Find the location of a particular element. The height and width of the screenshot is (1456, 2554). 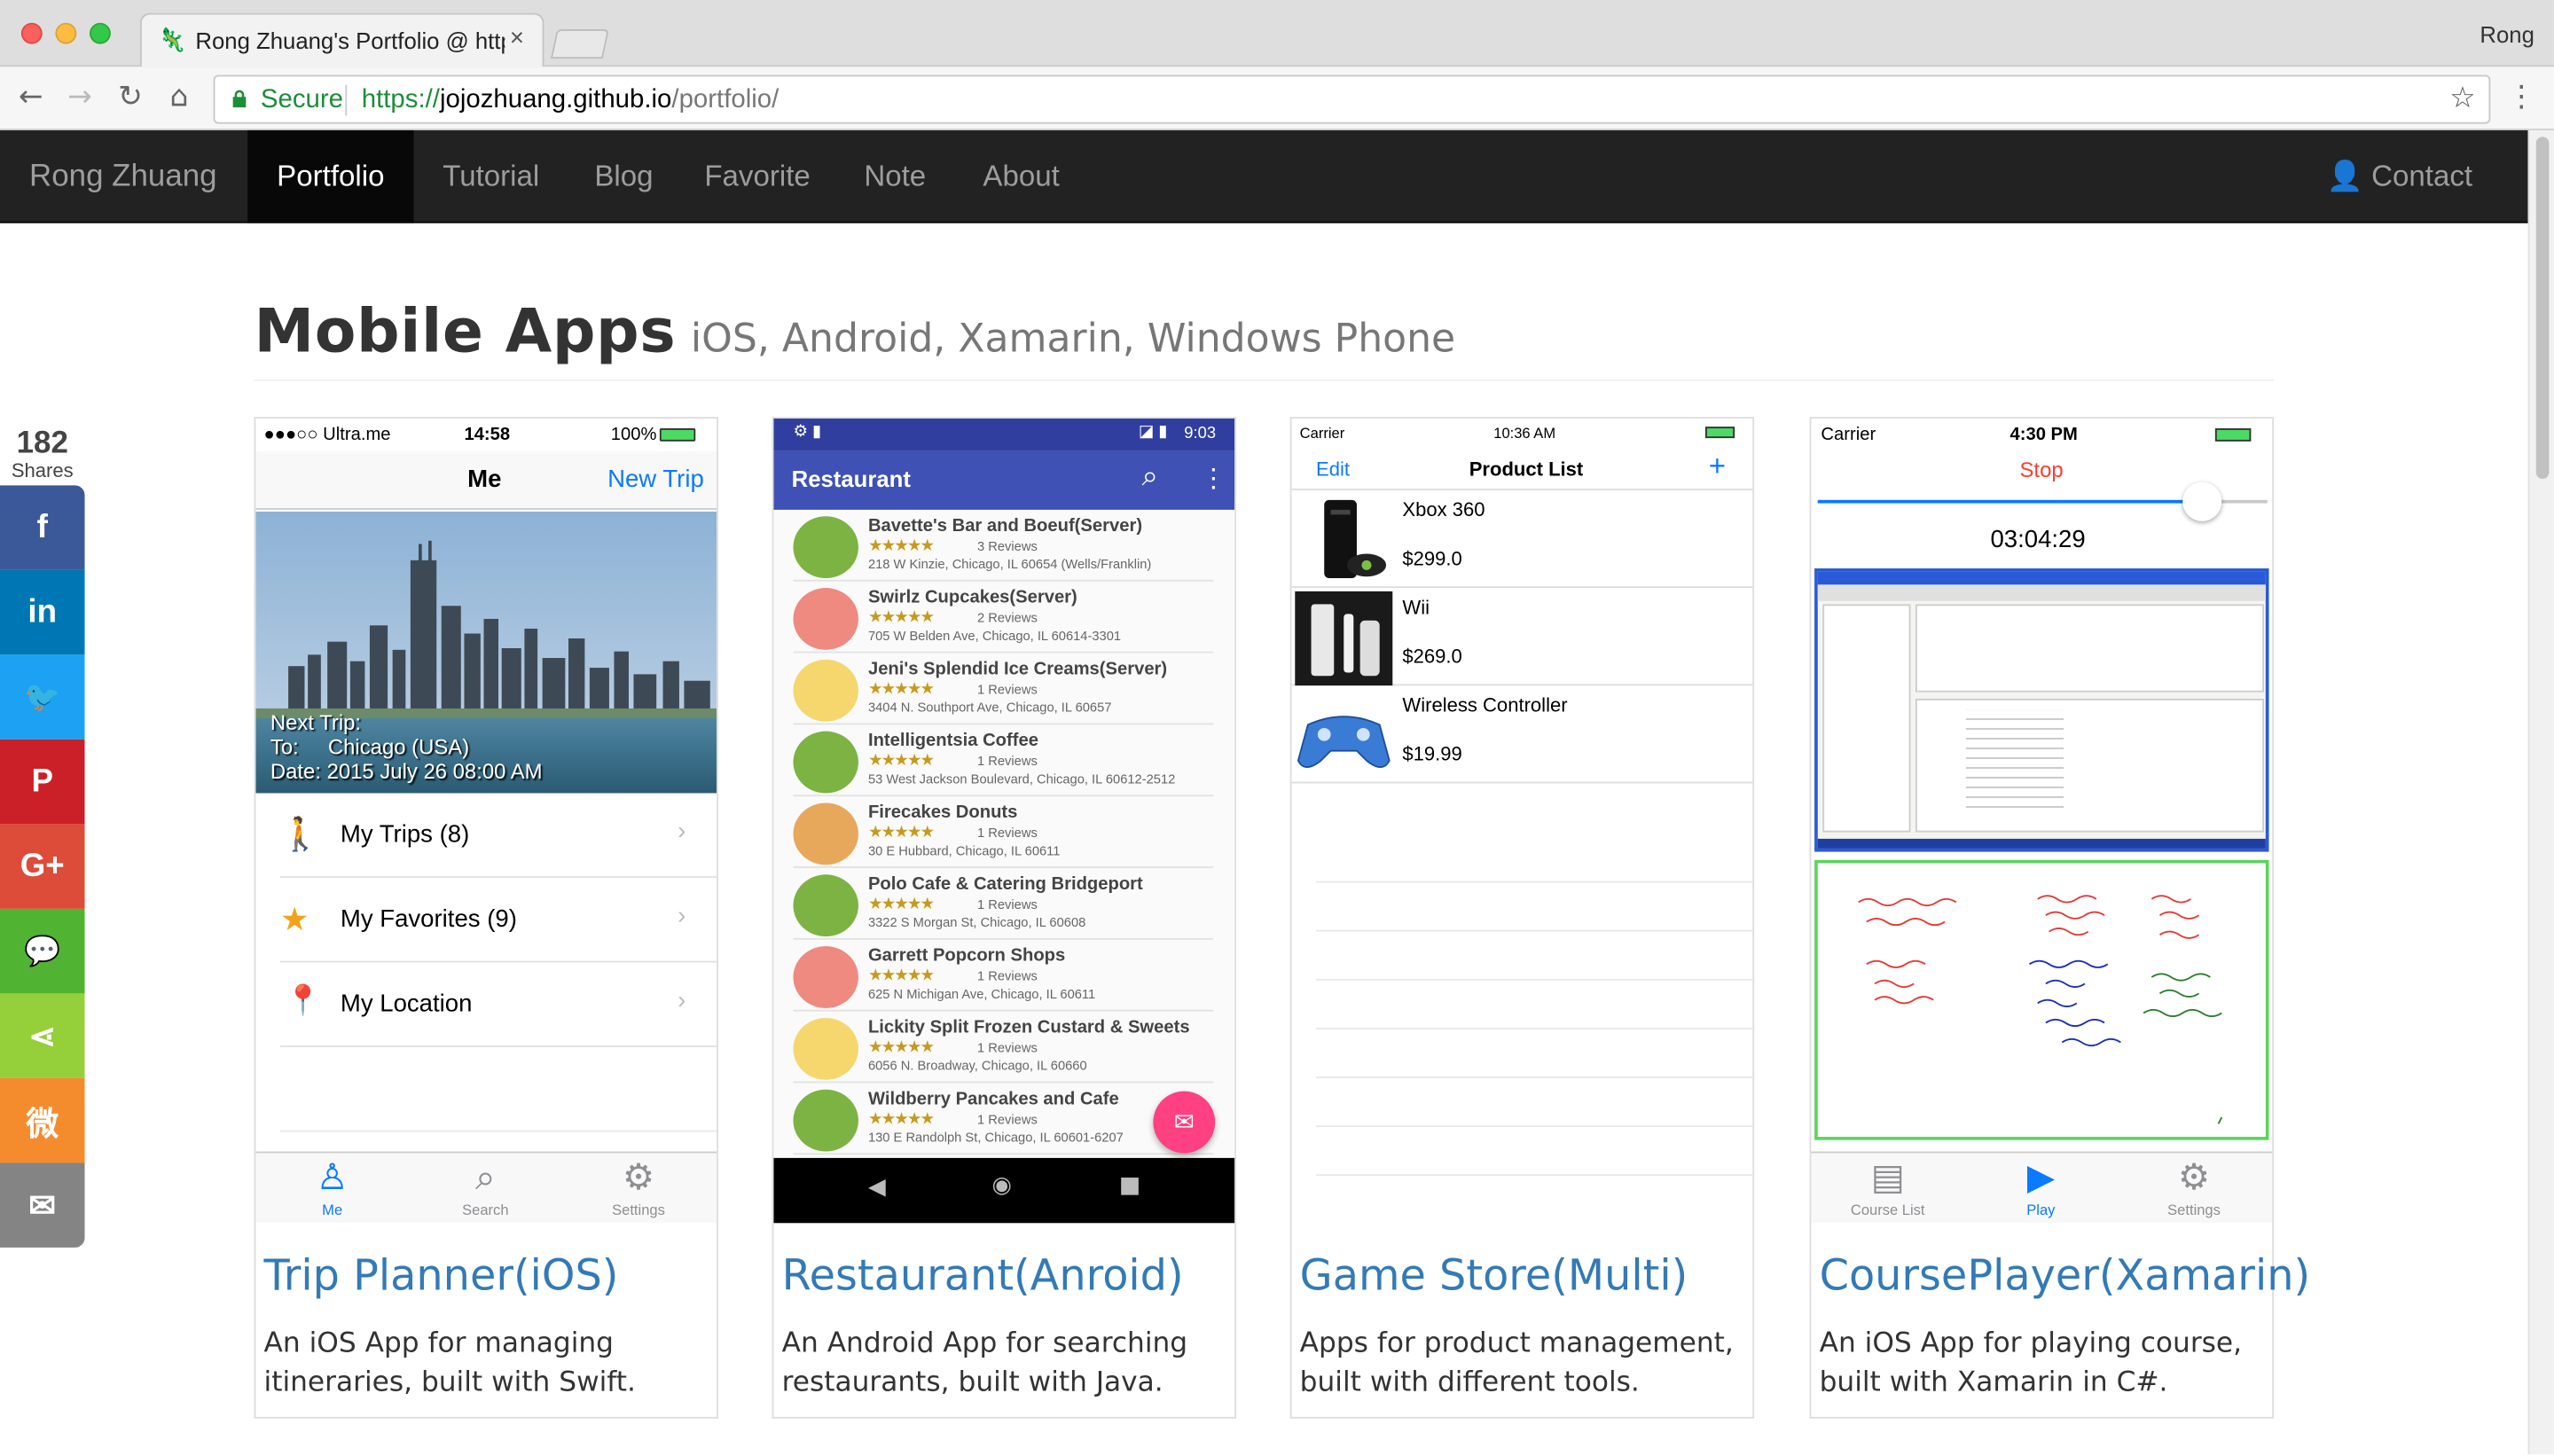

stop-button: Stop is located at coordinates (2042, 470).